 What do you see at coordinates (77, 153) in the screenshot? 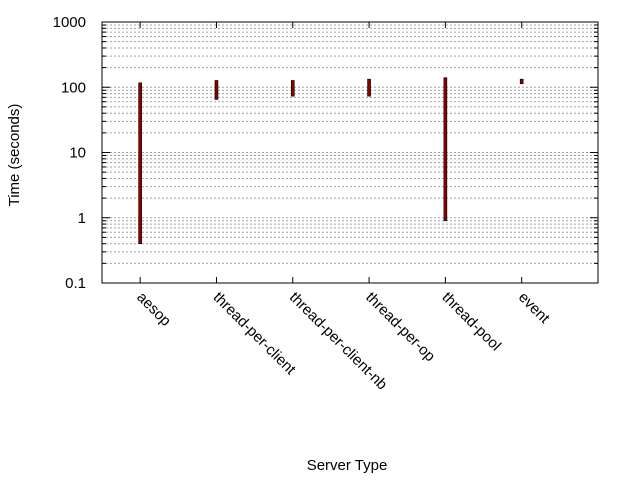
I see `y-tick-label: 10` at bounding box center [77, 153].